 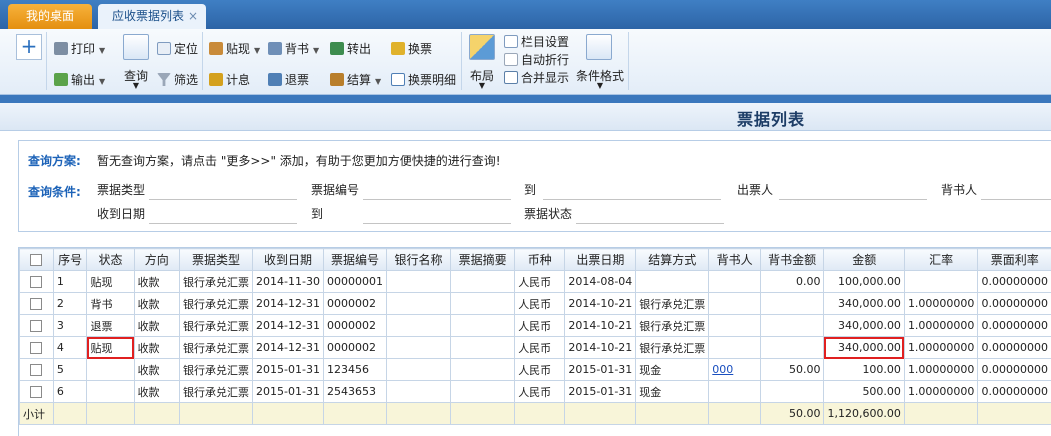 What do you see at coordinates (288, 260) in the screenshot?
I see `column-header: 收到日期` at bounding box center [288, 260].